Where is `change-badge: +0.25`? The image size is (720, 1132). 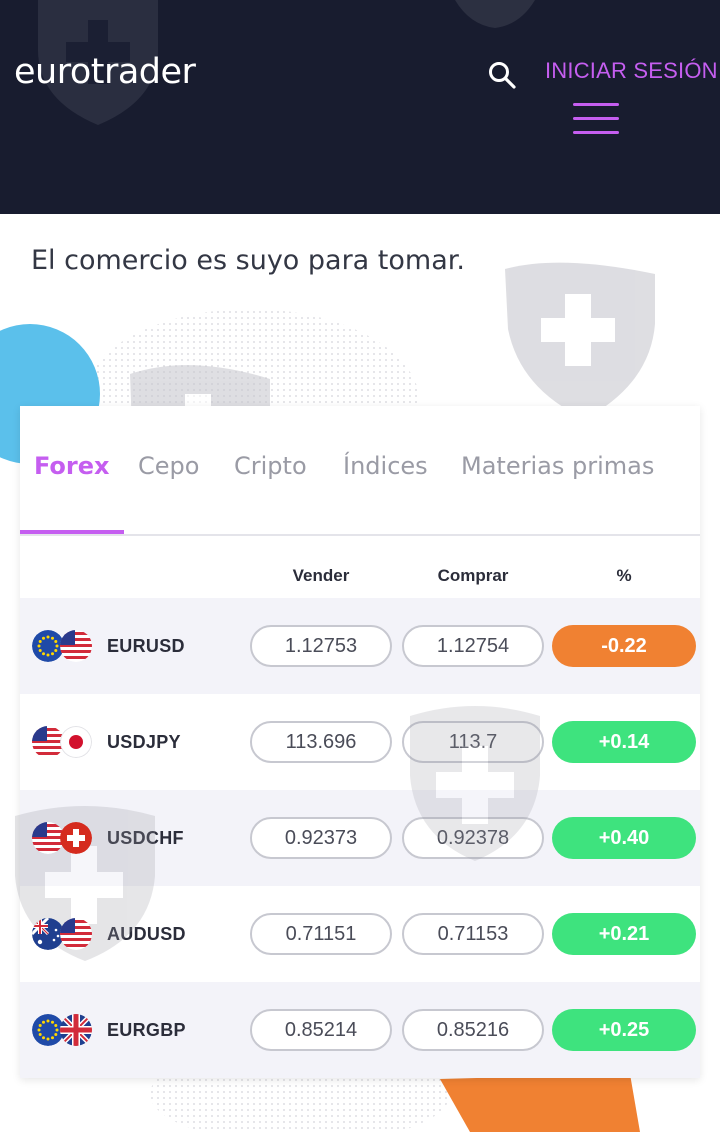
change-badge: +0.25 is located at coordinates (624, 1030).